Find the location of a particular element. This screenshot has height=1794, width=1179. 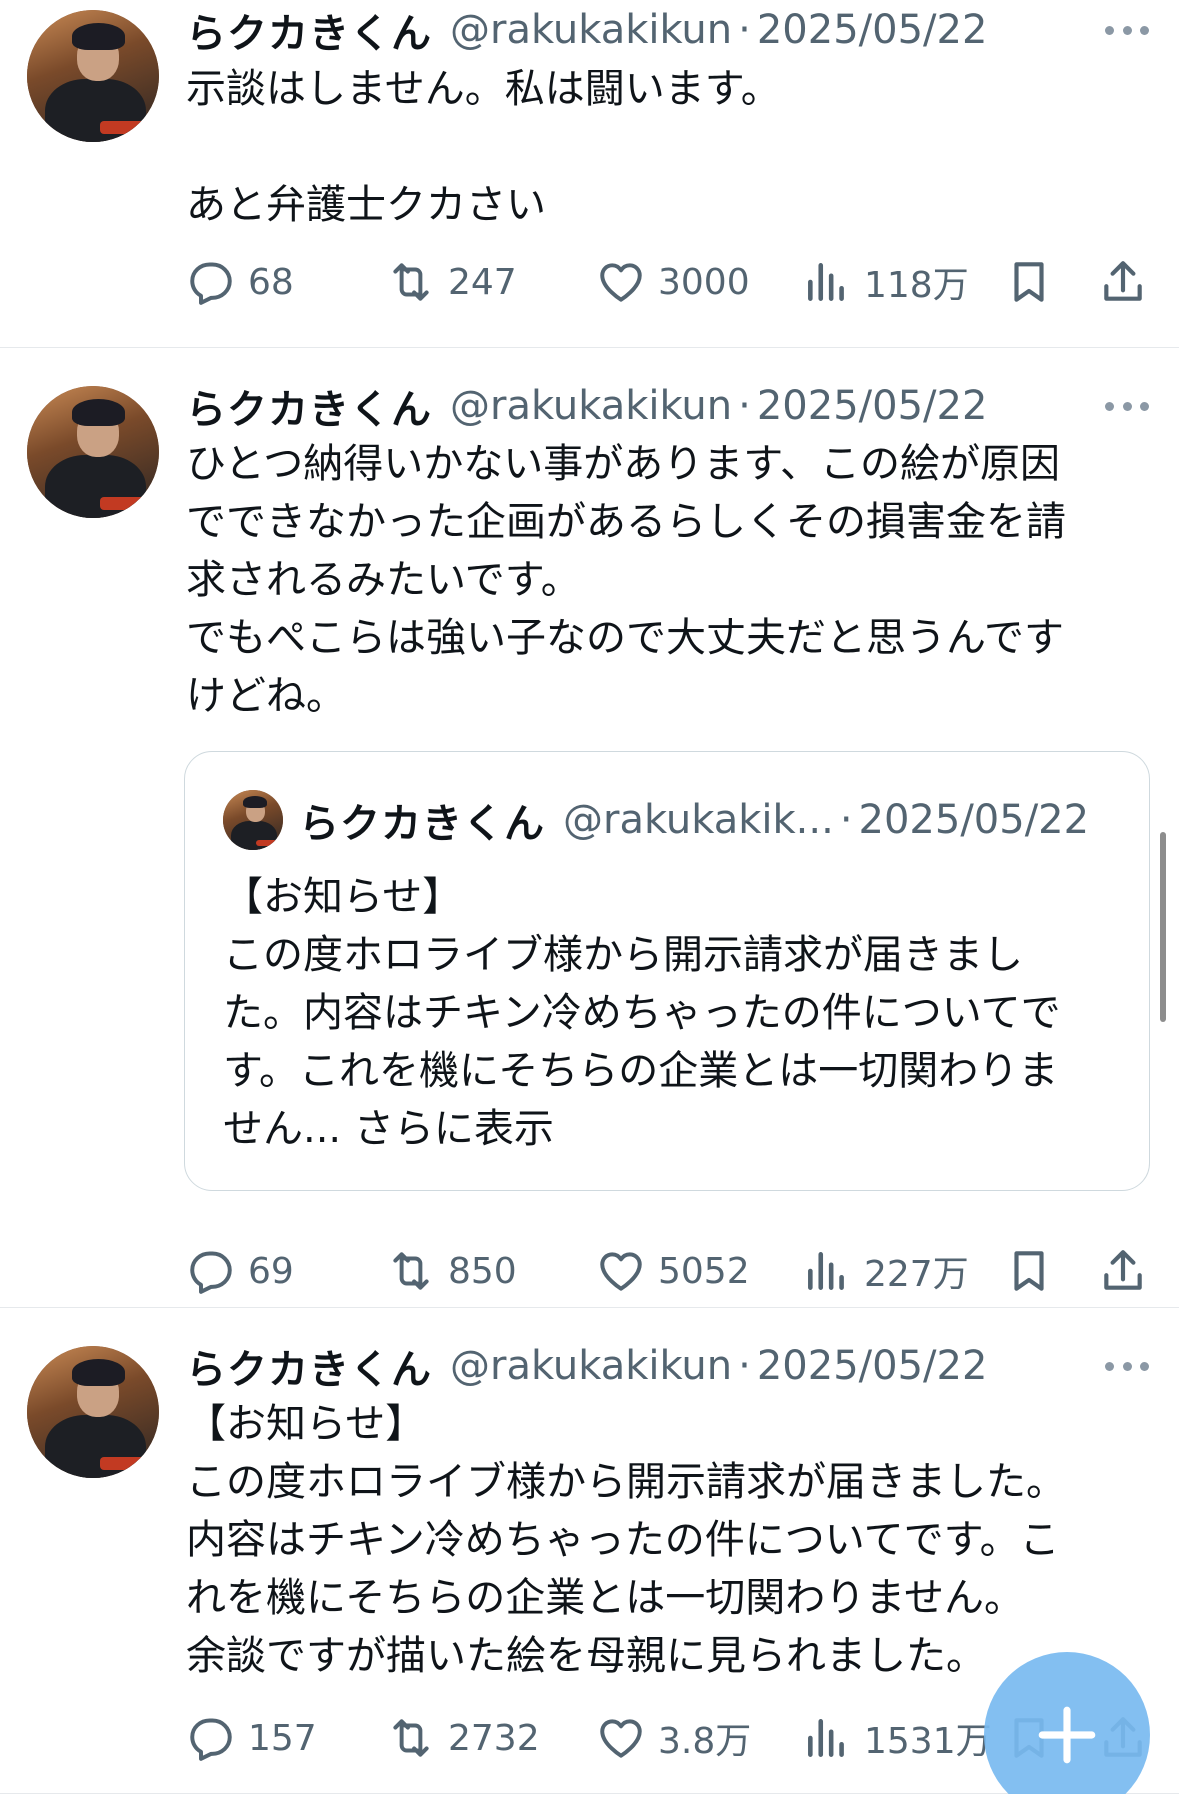

tweet-actions: 68 247 3000 118万 is located at coordinates (671, 282).